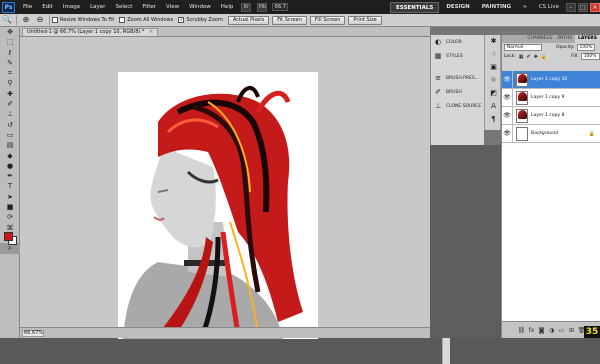  What do you see at coordinates (8, 236) in the screenshot?
I see `foreground-color-swatch` at bounding box center [8, 236].